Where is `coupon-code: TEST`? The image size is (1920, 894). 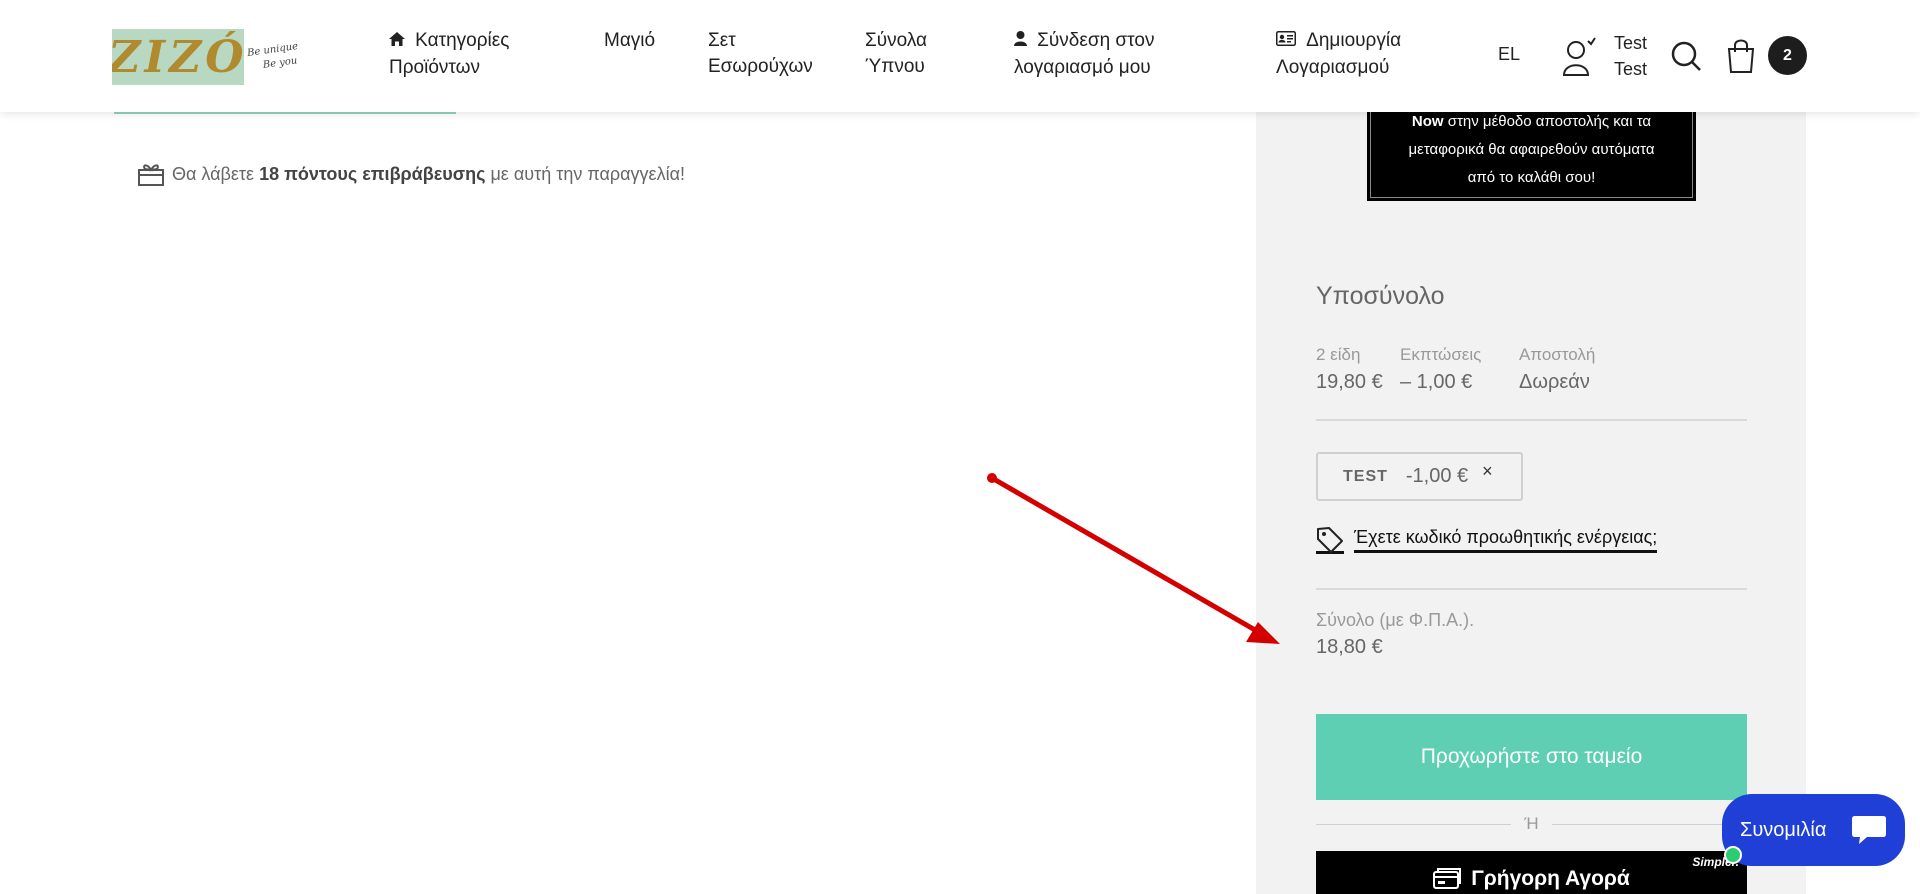
coupon-code: TEST is located at coordinates (1365, 476).